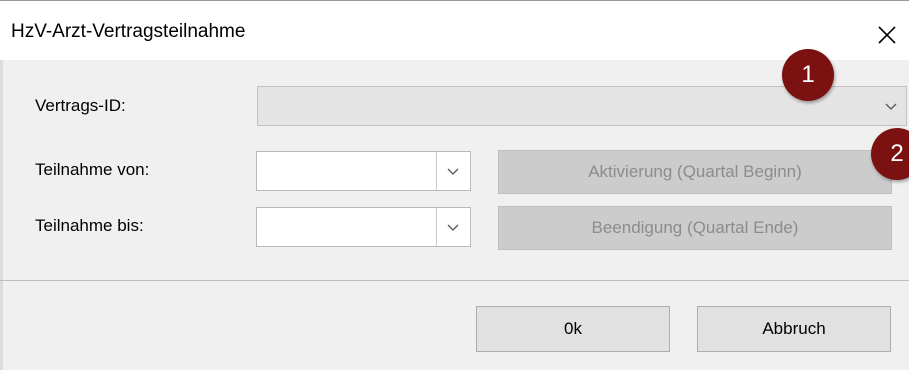  What do you see at coordinates (454, 280) in the screenshot?
I see `footer-separator` at bounding box center [454, 280].